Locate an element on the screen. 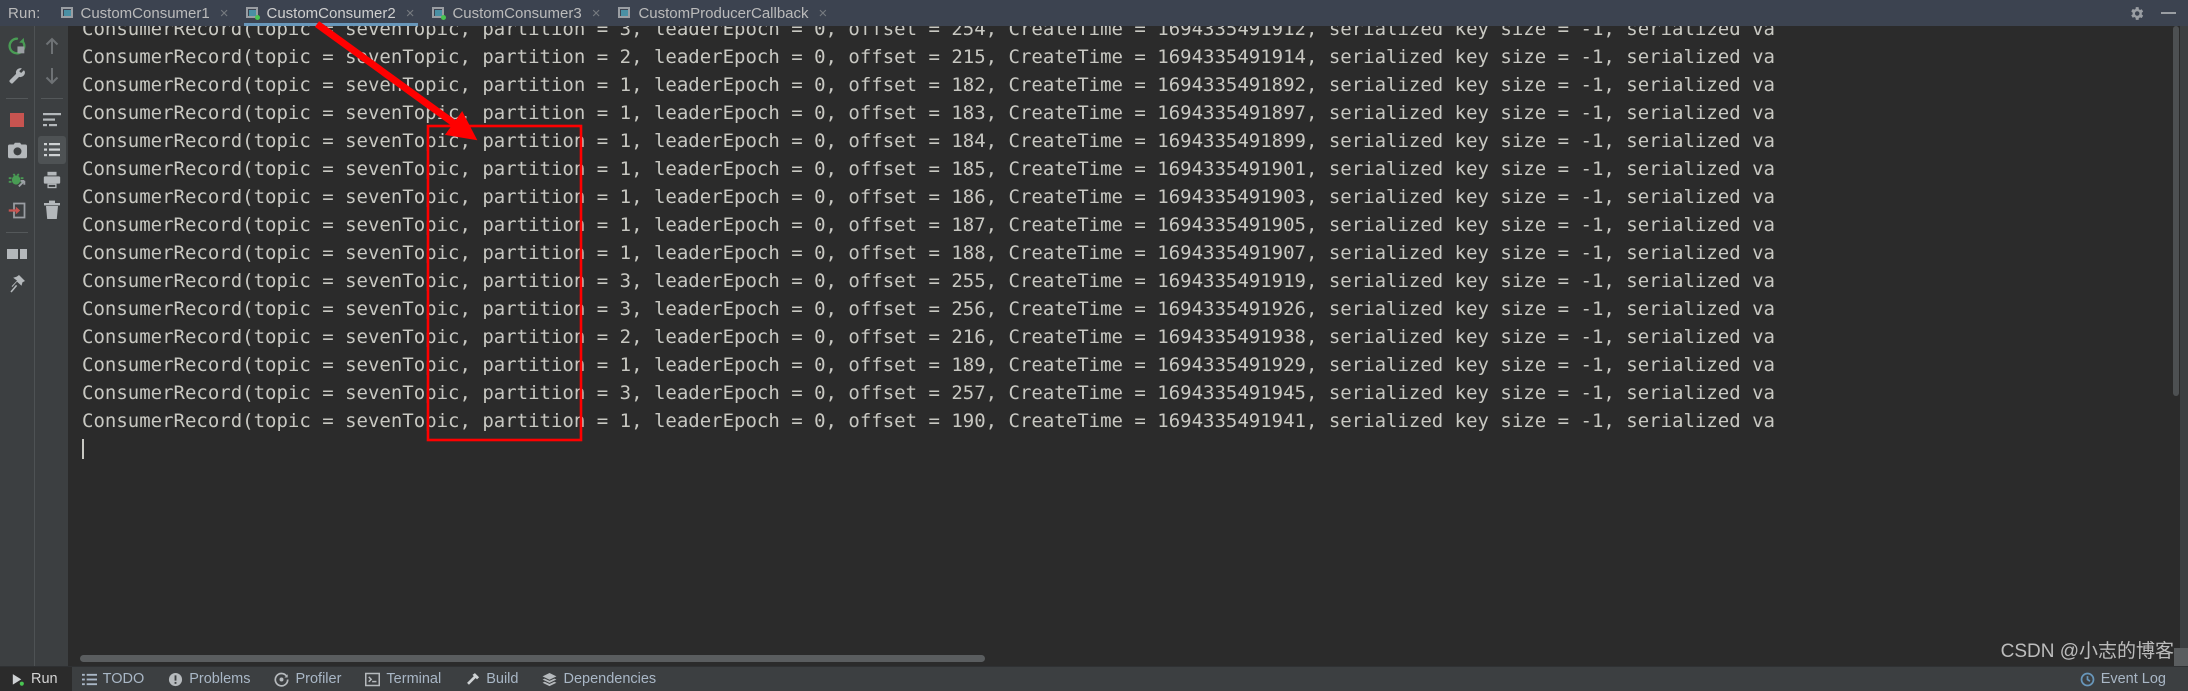 This screenshot has height=691, width=2188. build-hammer-icon is located at coordinates (472, 679).